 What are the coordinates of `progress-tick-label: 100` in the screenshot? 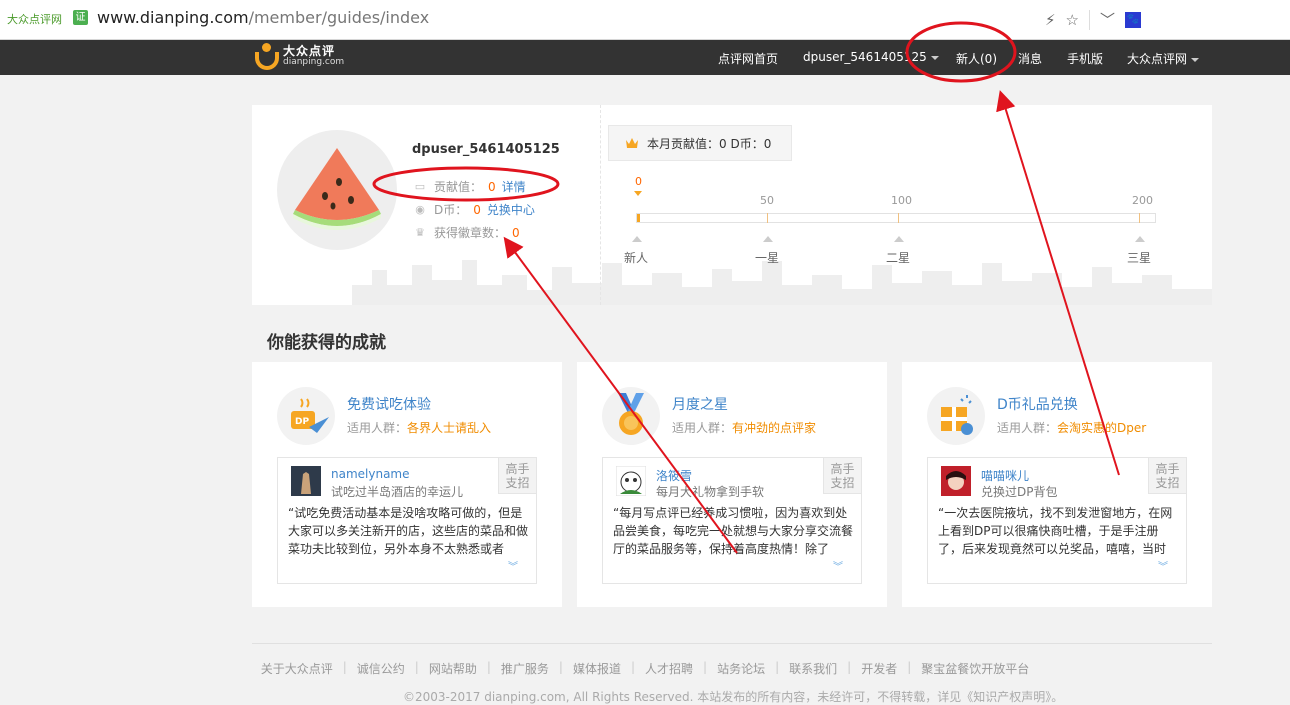 It's located at (901, 200).